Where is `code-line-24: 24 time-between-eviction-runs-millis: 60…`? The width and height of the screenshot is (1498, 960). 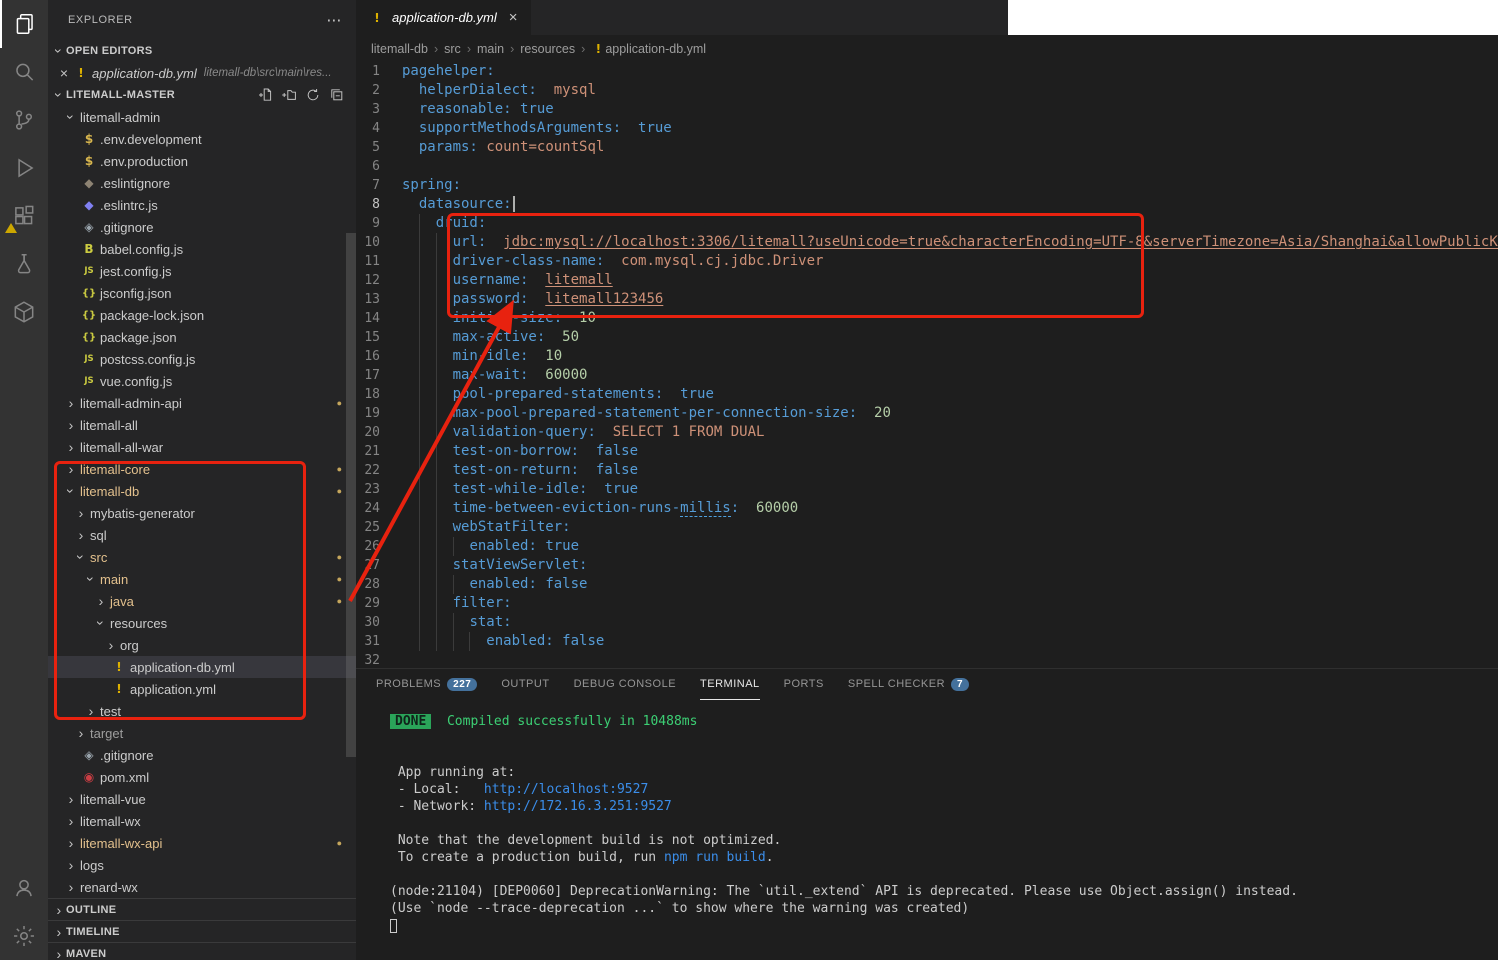 code-line-24: 24 time-between-eviction-runs-millis: 60… is located at coordinates (927, 508).